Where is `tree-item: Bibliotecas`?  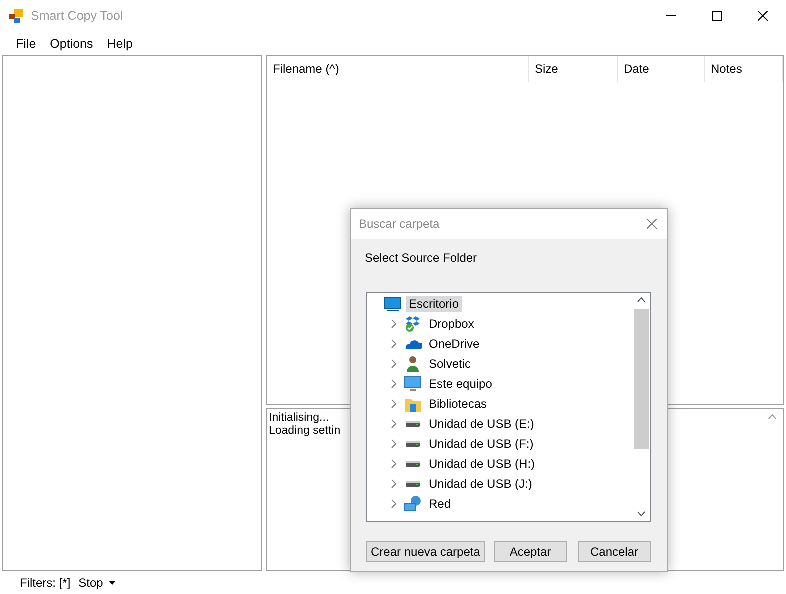
tree-item: Bibliotecas is located at coordinates (458, 404).